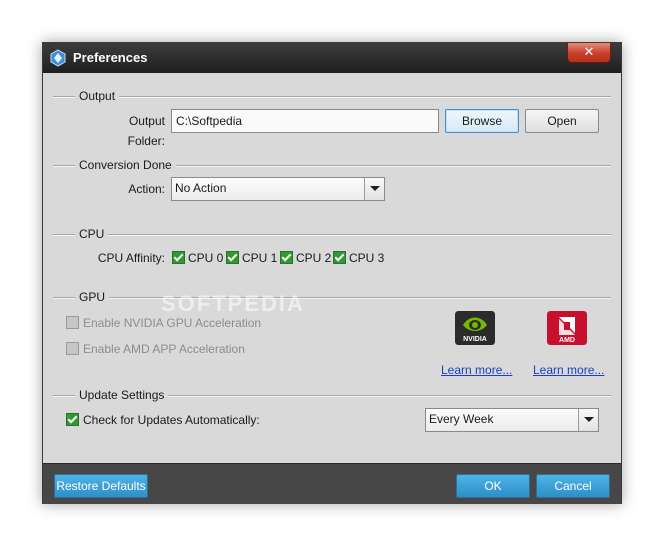 This screenshot has width=664, height=548. I want to click on title-bar: Preferences ✕, so click(332, 58).